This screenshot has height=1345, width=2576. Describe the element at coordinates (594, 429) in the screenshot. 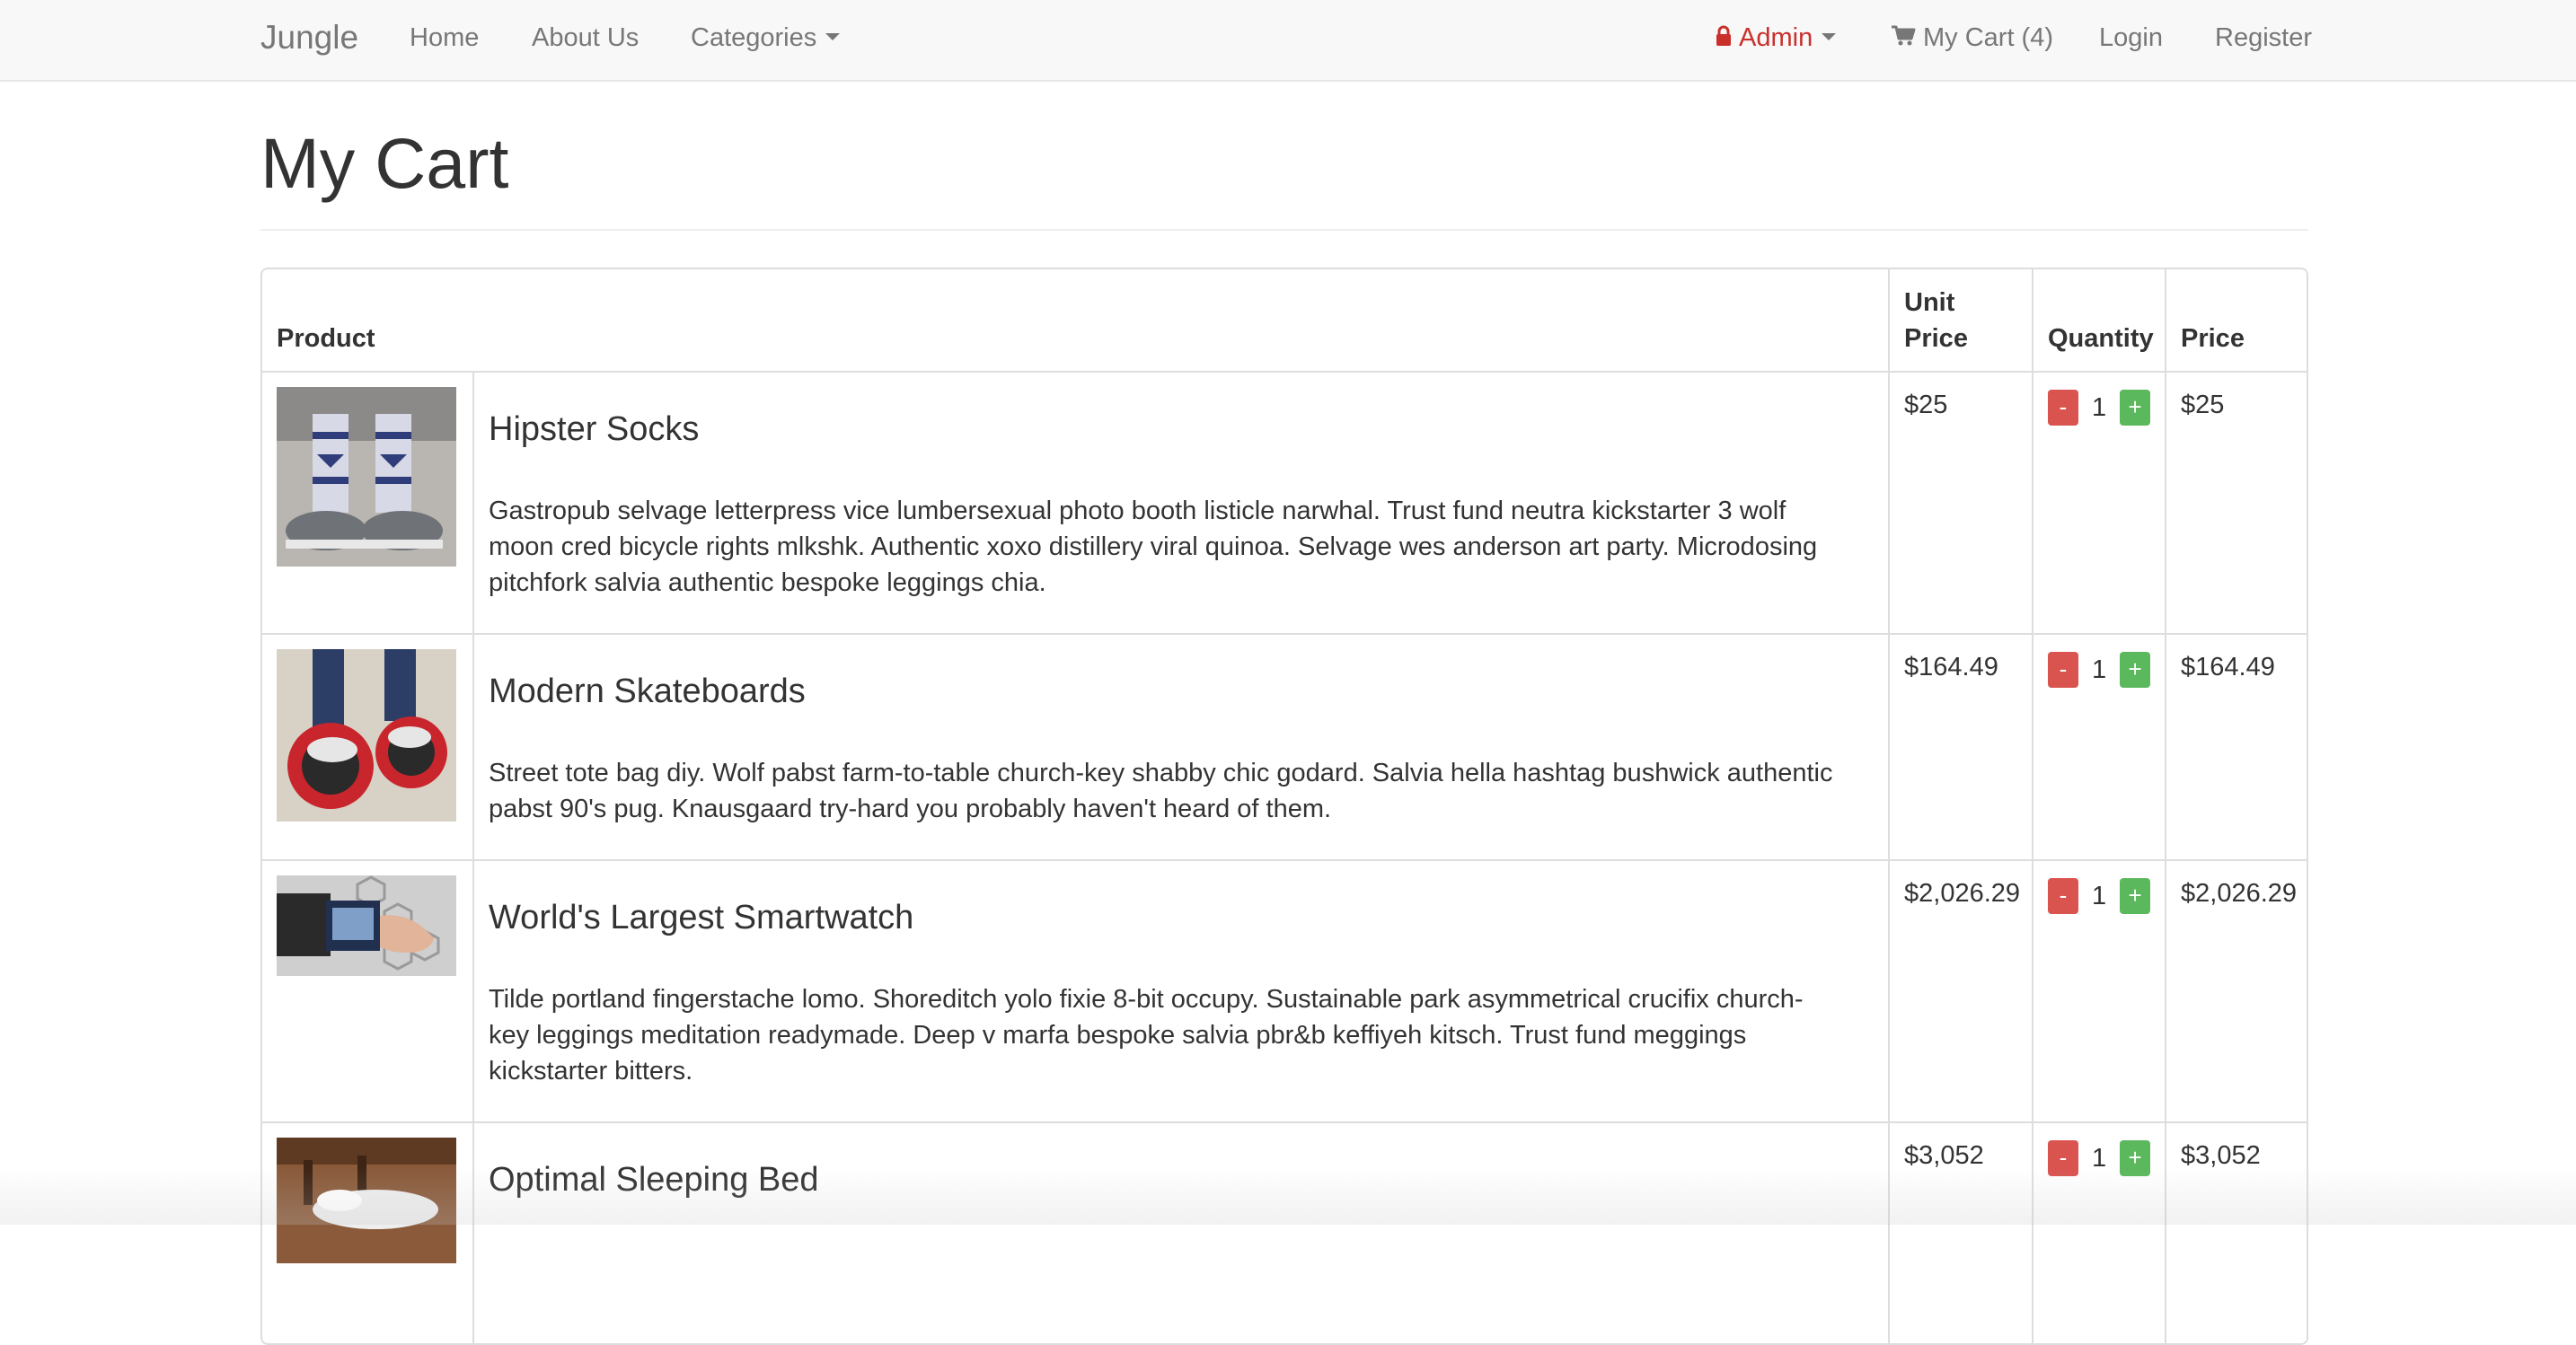

I see `product-name: Hipster Socks` at that location.